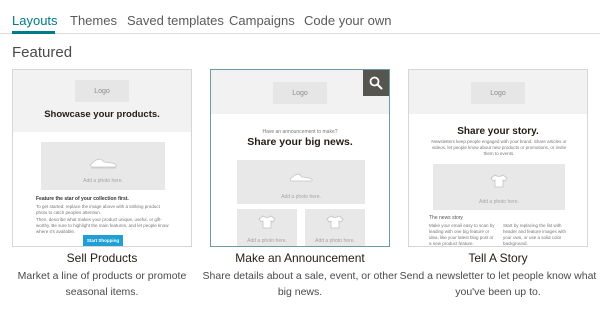  I want to click on card-title-make-an-announcement: Make an Announcement, so click(300, 258).